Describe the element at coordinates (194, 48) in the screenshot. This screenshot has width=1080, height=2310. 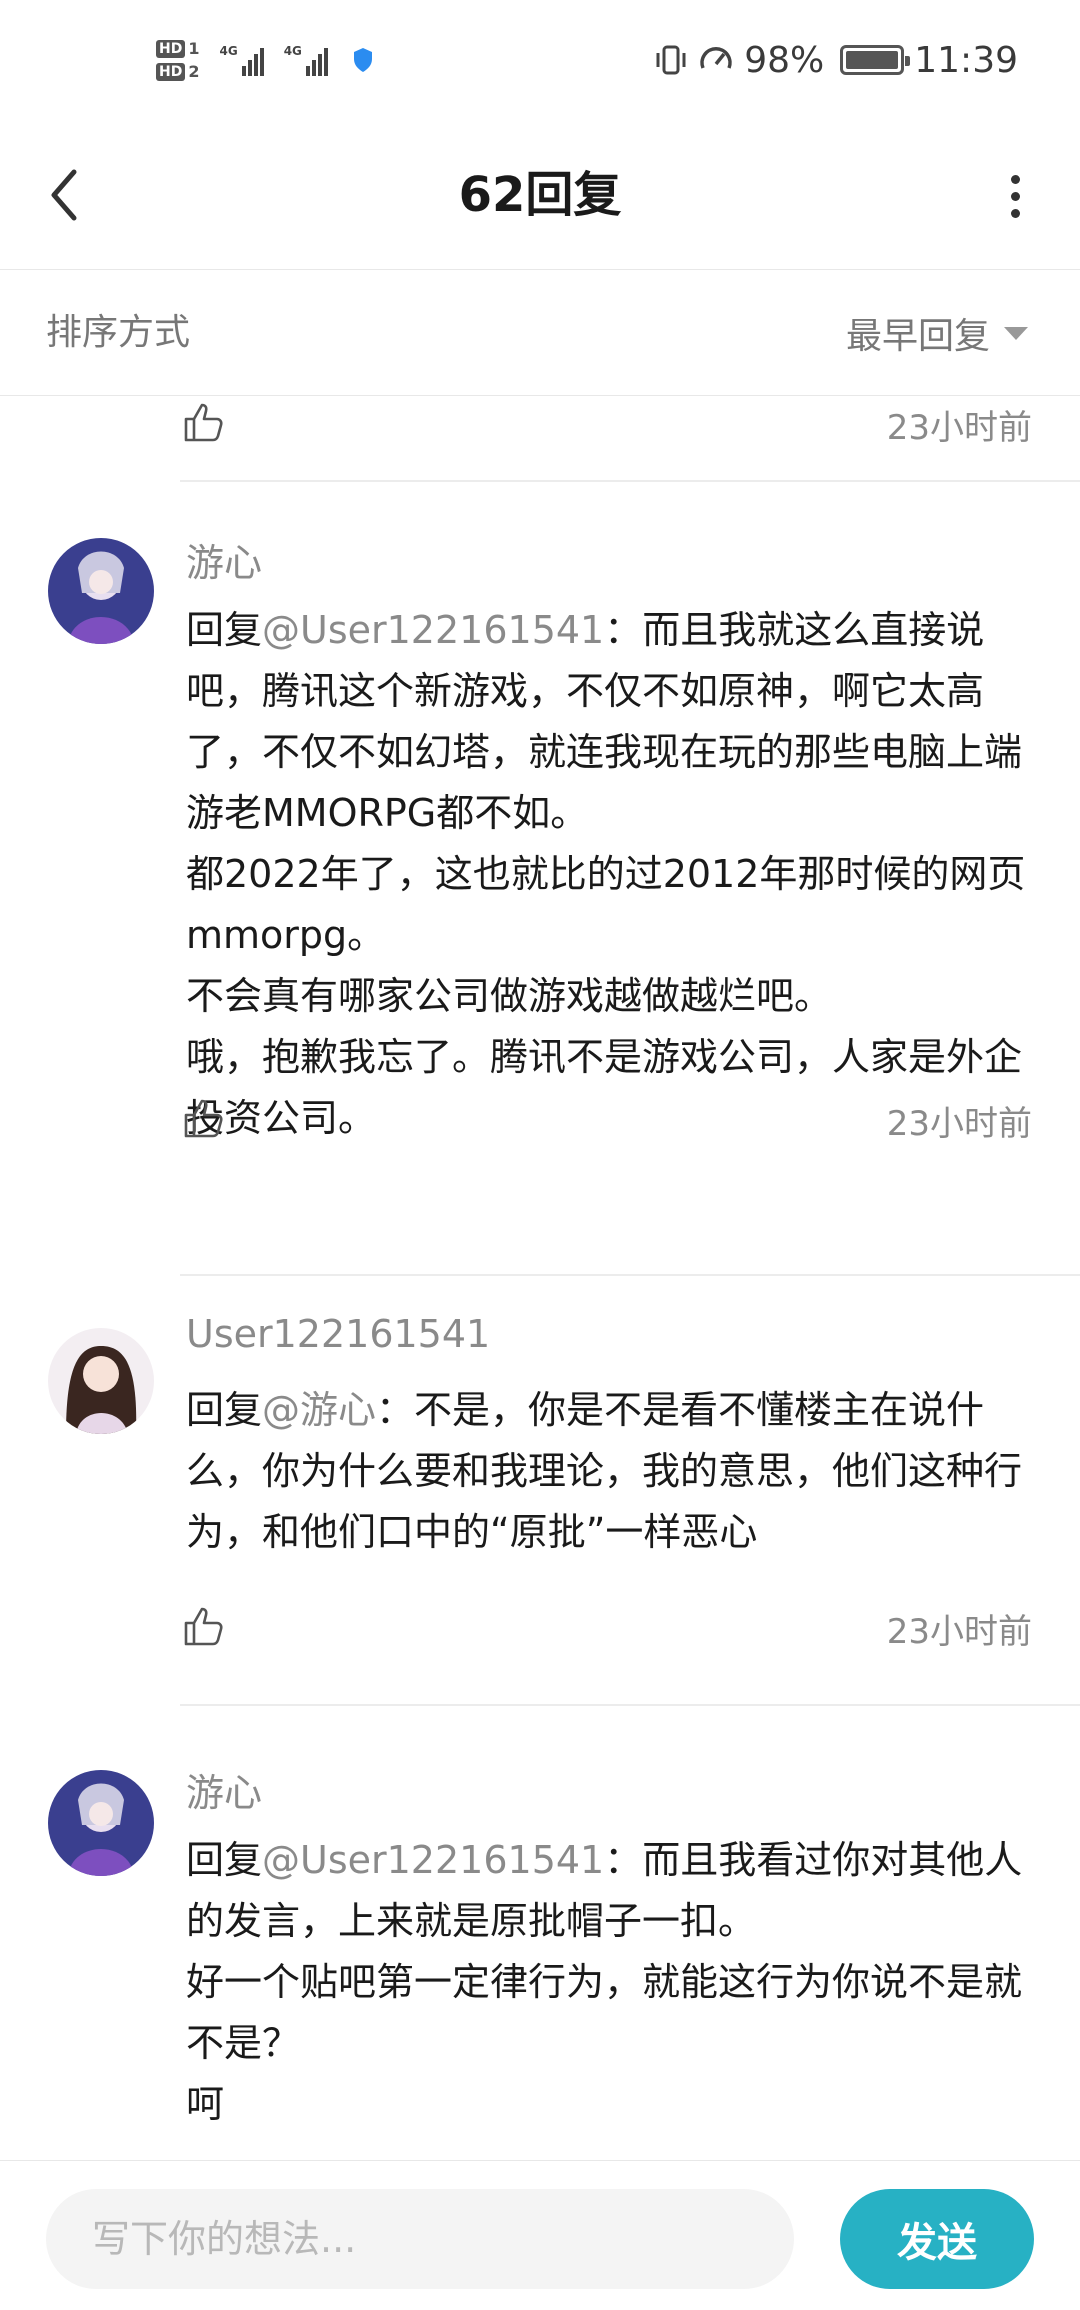
I see `hd-num-1: 1` at that location.